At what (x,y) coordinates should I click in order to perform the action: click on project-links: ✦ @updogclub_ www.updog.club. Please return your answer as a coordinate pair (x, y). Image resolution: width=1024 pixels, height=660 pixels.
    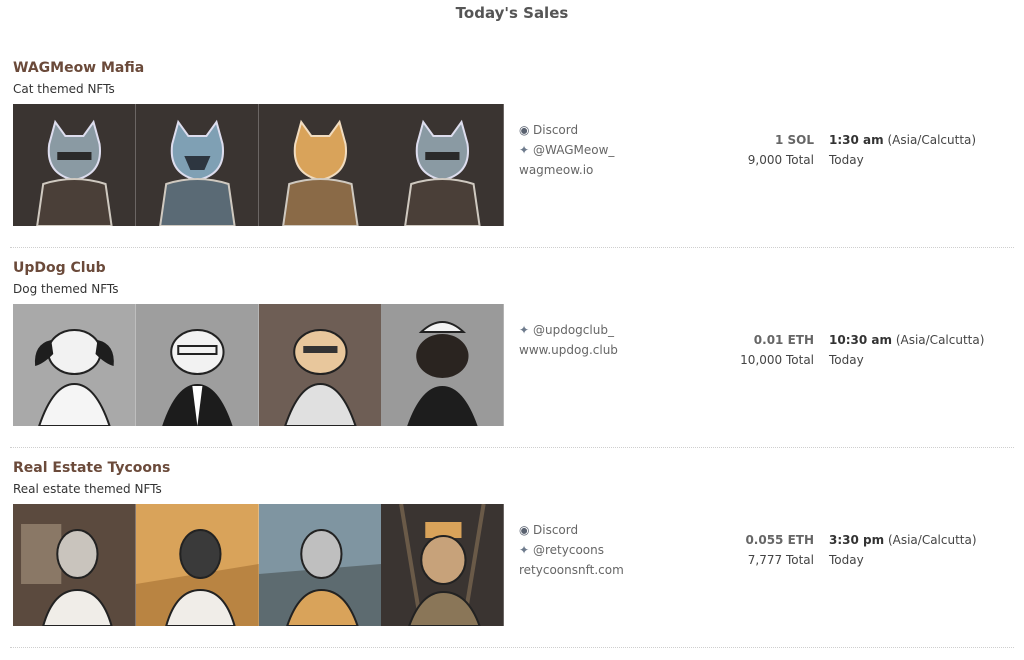
    Looking at the image, I should click on (568, 340).